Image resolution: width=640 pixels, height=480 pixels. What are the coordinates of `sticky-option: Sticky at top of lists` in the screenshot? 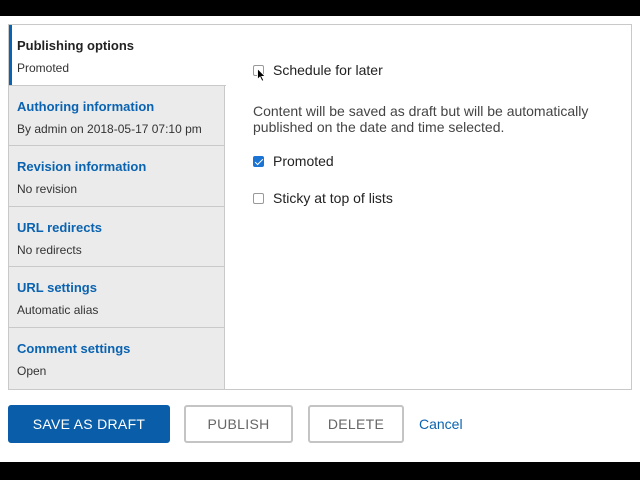 It's located at (323, 198).